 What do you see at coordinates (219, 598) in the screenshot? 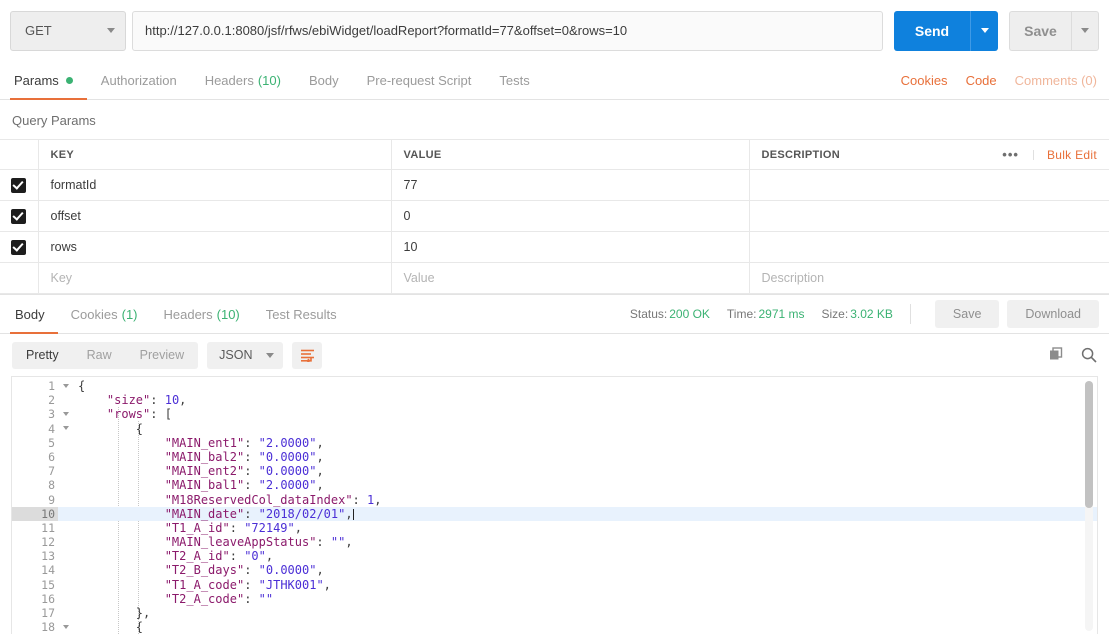
I see `code-text: "T2_A_code": ""` at bounding box center [219, 598].